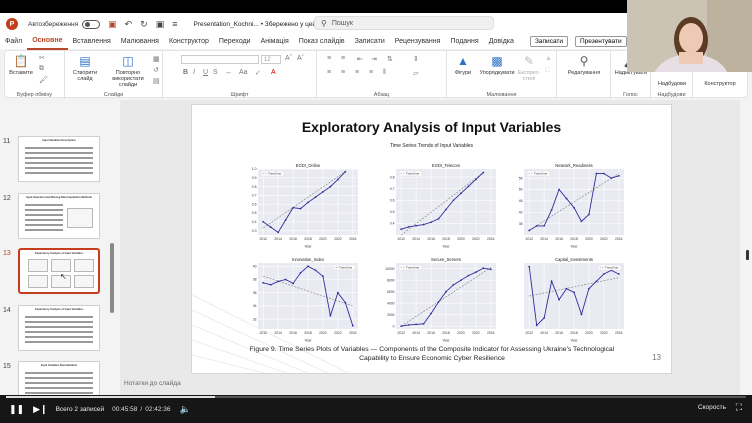 This screenshot has width=752, height=423. What do you see at coordinates (140, 42) in the screenshot?
I see `tab-3: Малювання` at bounding box center [140, 42].